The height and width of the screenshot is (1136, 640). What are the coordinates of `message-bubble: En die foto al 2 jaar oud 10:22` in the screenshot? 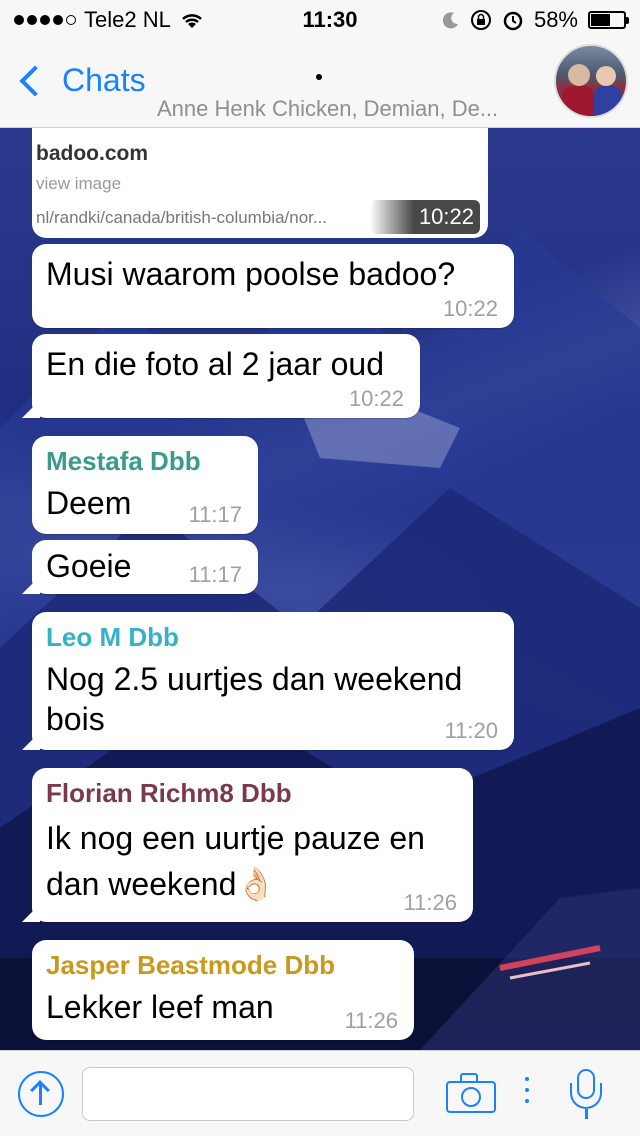 It's located at (221, 376).